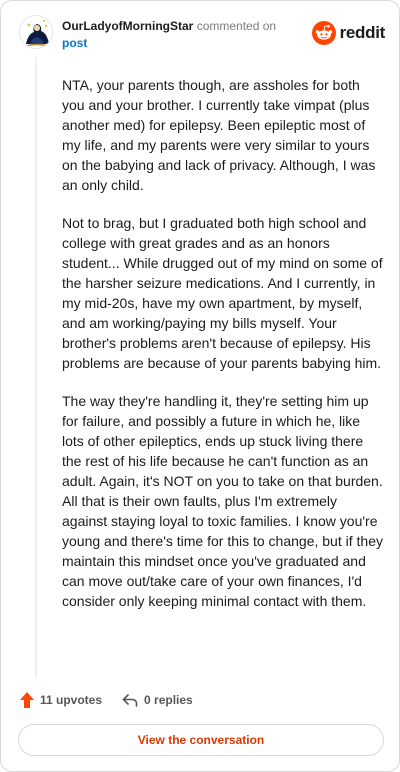 The image size is (400, 772). What do you see at coordinates (187, 43) in the screenshot?
I see `post-link: post` at bounding box center [187, 43].